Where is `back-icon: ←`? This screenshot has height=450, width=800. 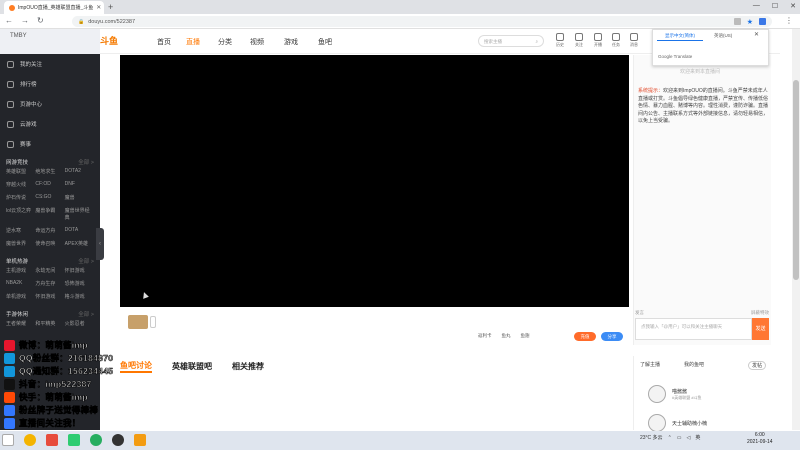 back-icon: ← is located at coordinates (9, 20).